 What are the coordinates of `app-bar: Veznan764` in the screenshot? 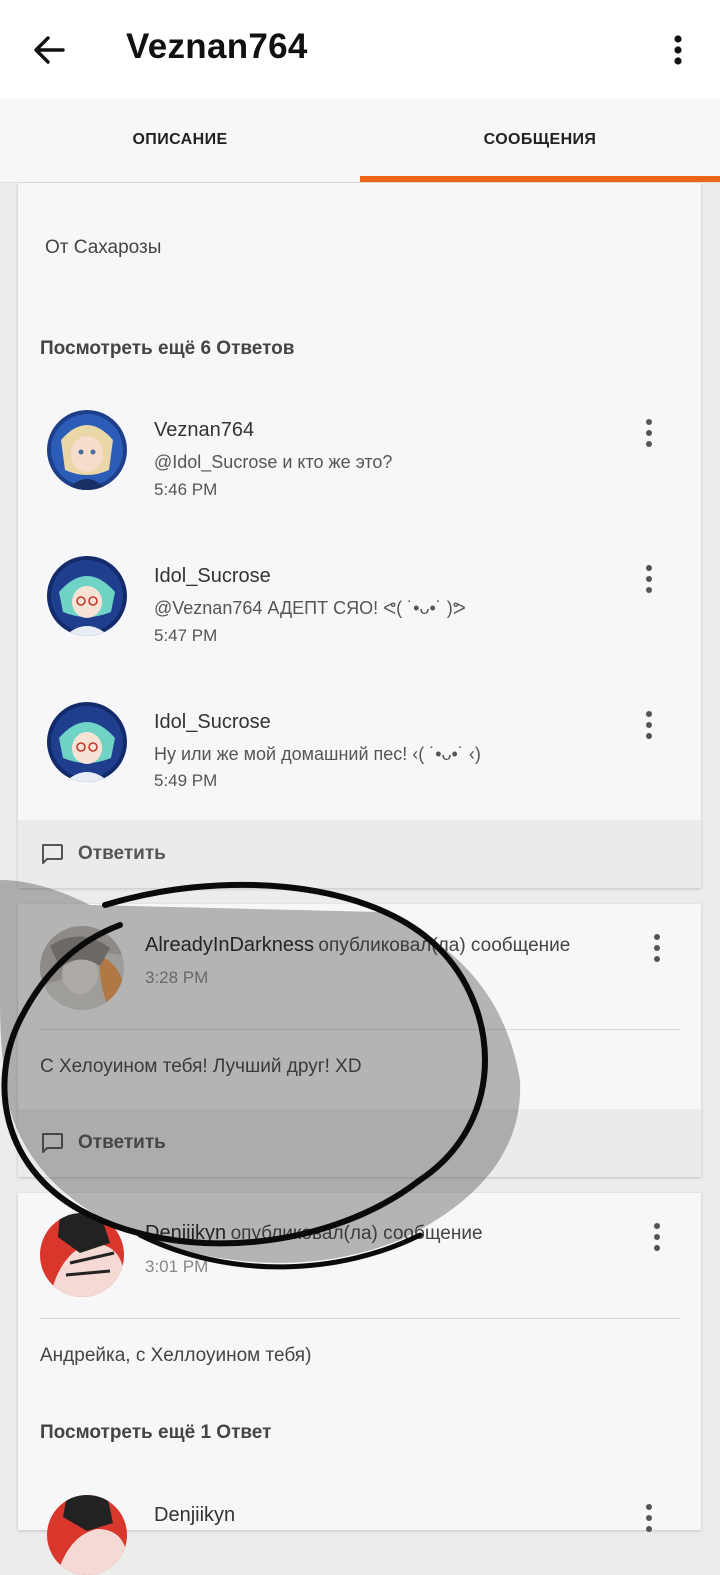 It's located at (360, 49).